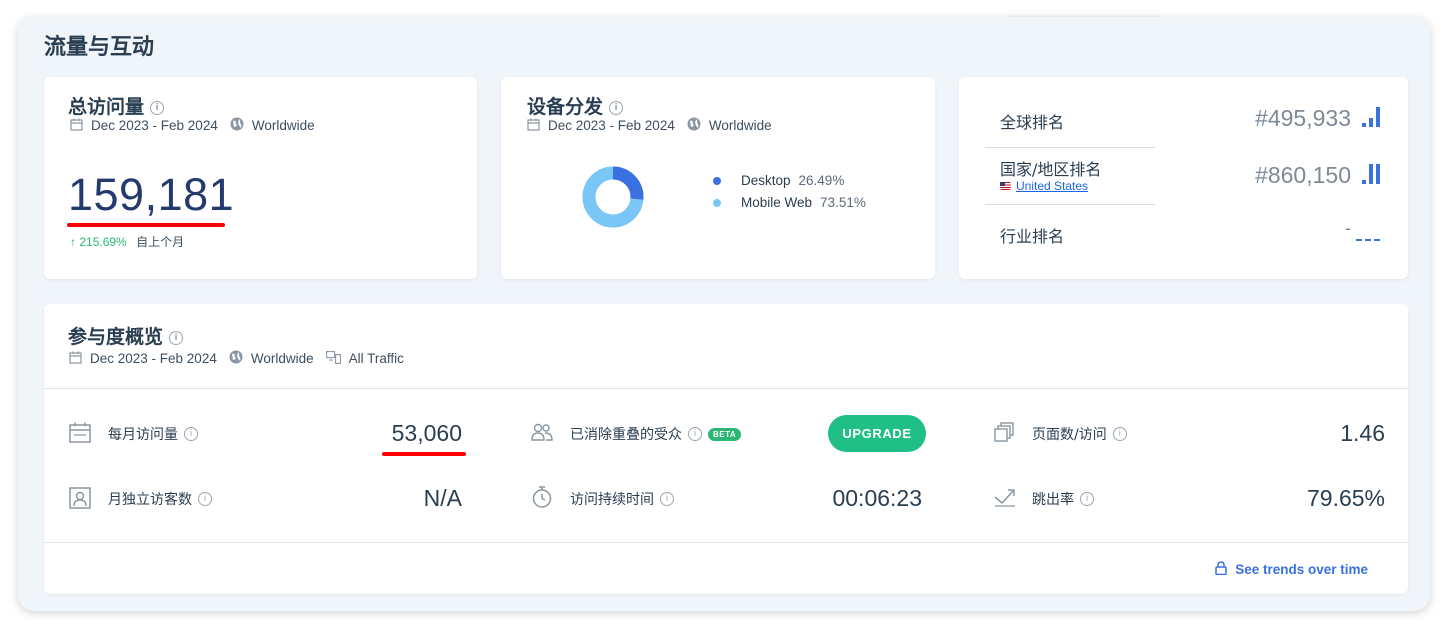 Image resolution: width=1448 pixels, height=628 pixels. What do you see at coordinates (80, 500) in the screenshot?
I see `contact-card-icon` at bounding box center [80, 500].